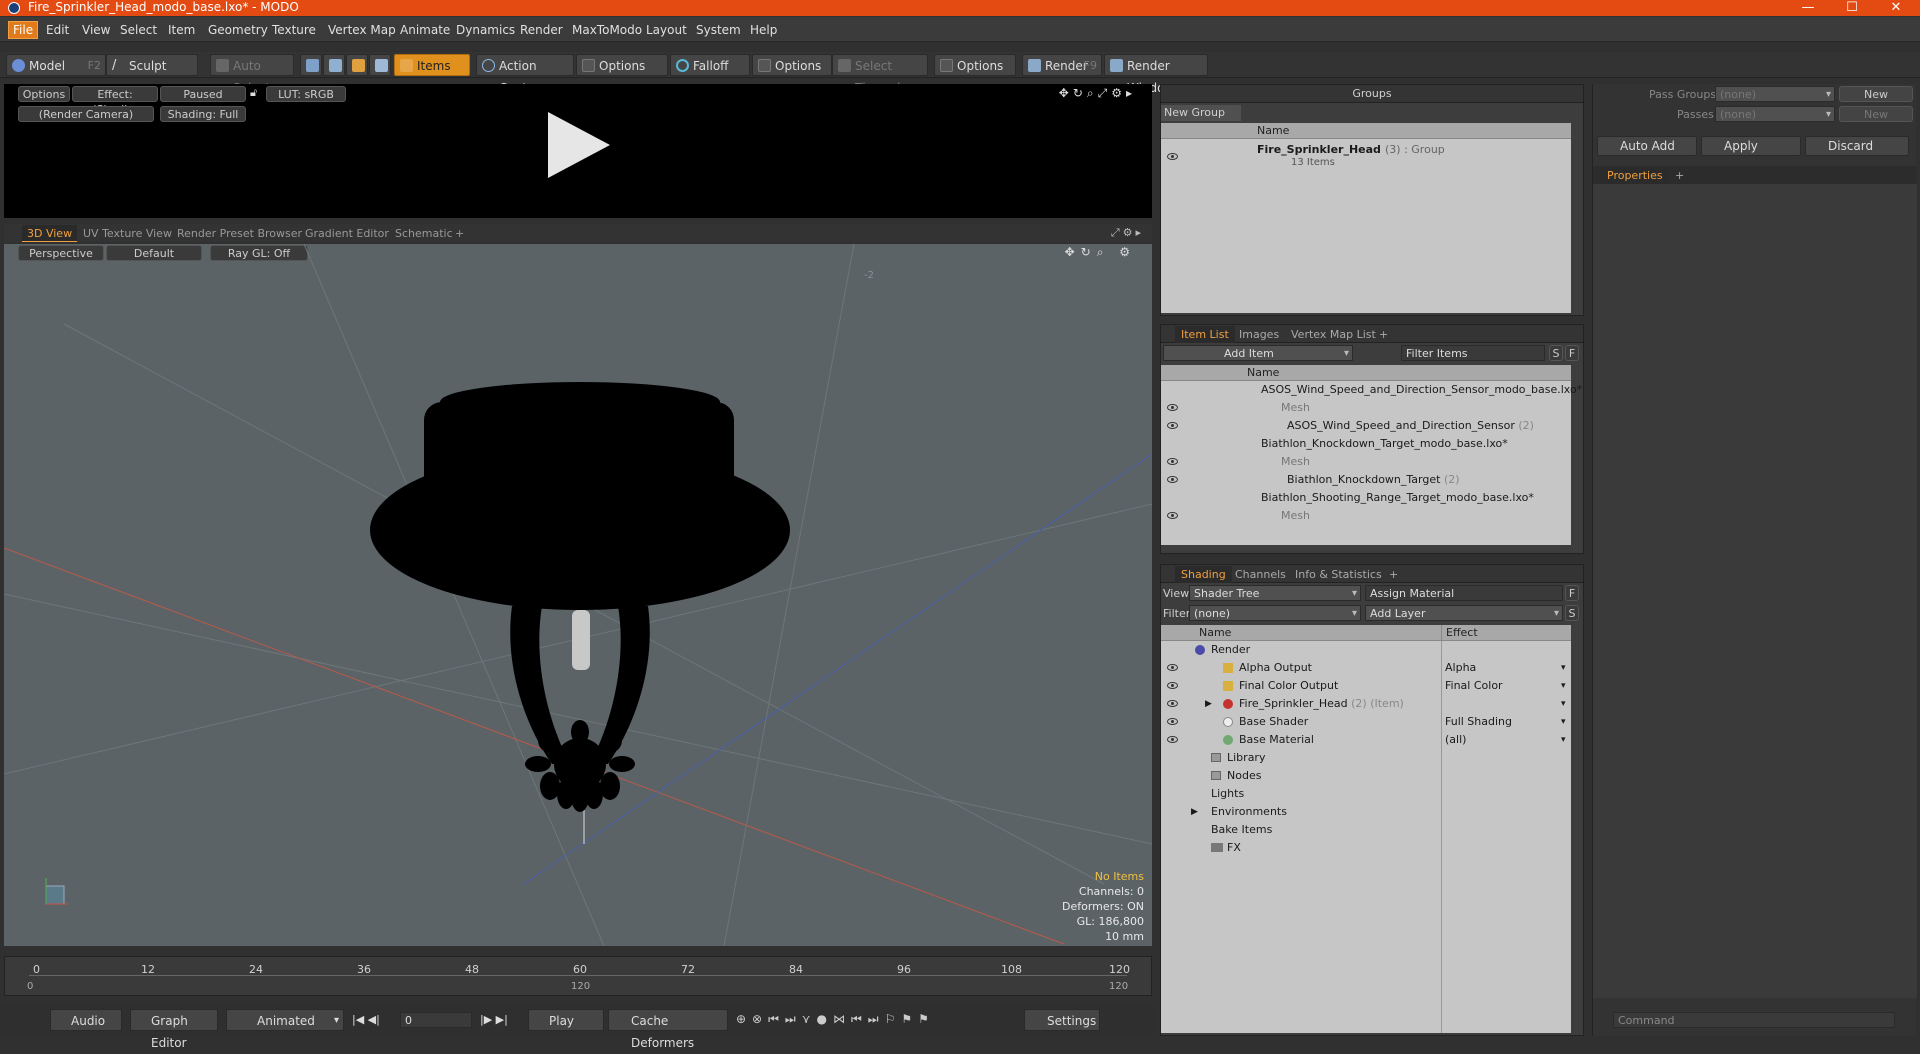 The width and height of the screenshot is (1920, 1054). Describe the element at coordinates (1455, 740) in the screenshot. I see `shader-effect: (all)` at that location.